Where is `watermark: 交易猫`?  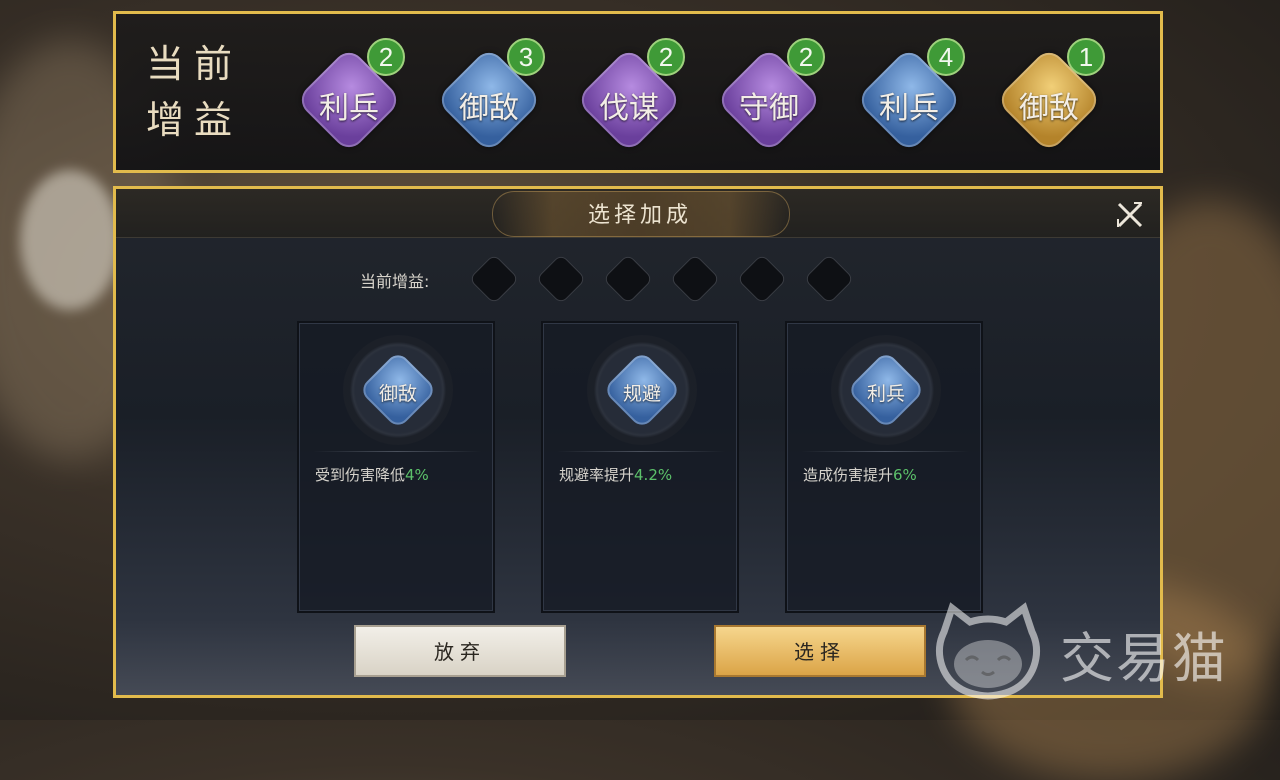 watermark: 交易猫 is located at coordinates (1095, 651).